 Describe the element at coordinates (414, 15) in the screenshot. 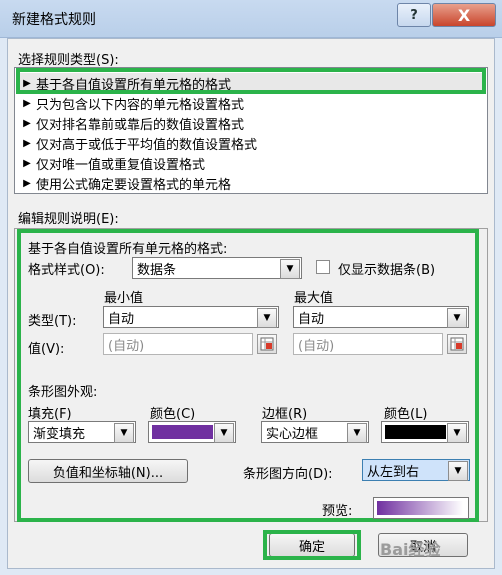

I see `help-button: ?` at that location.